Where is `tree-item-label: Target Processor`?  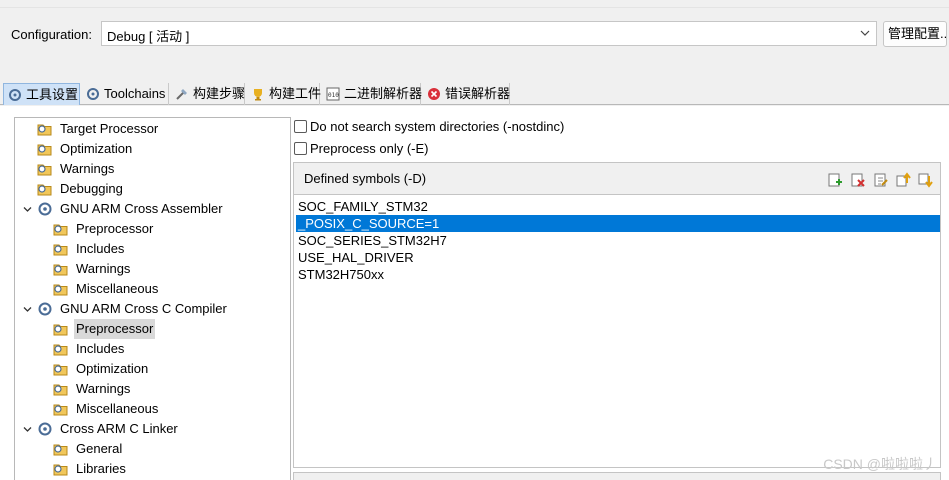 tree-item-label: Target Processor is located at coordinates (109, 128).